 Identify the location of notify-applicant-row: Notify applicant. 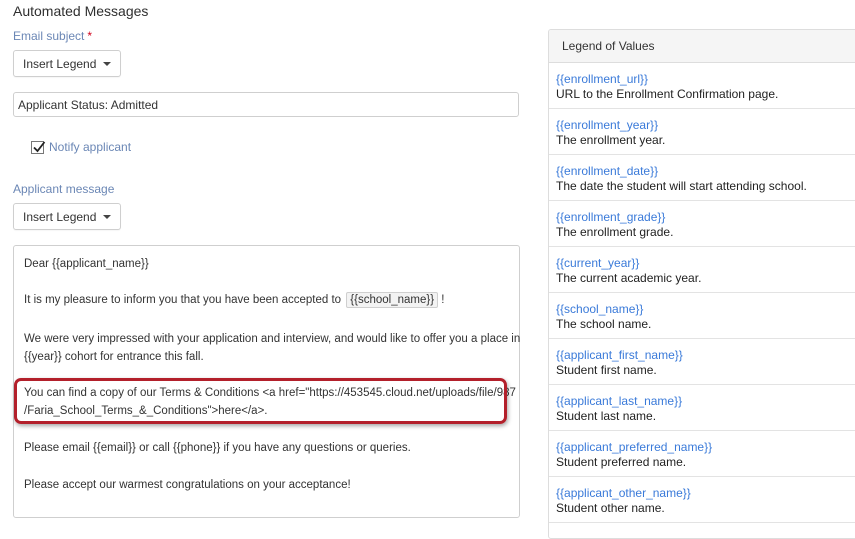
(81, 147).